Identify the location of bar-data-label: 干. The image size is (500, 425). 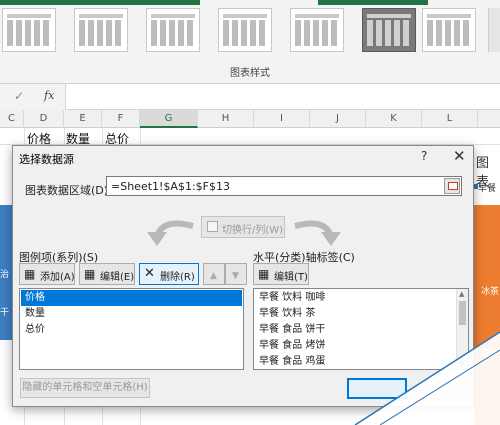
(5, 313).